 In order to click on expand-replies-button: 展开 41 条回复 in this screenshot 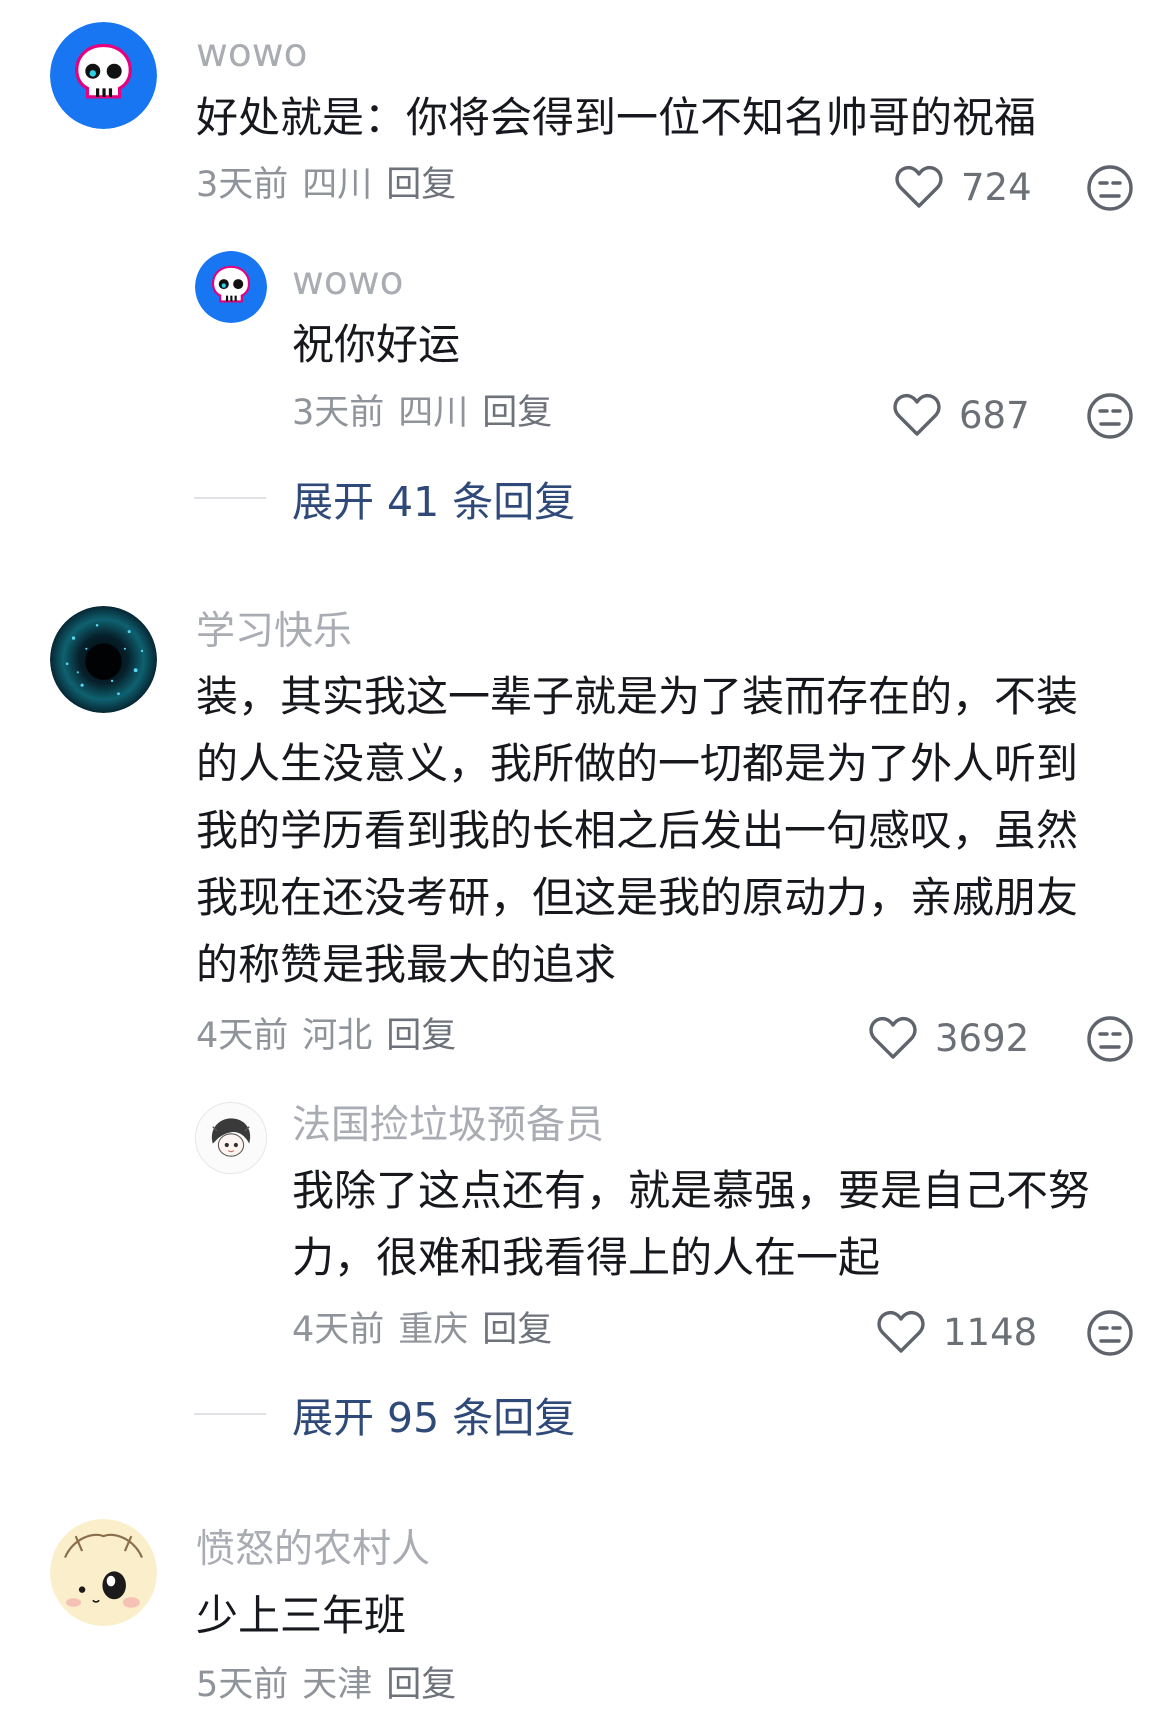, I will do `click(384, 498)`.